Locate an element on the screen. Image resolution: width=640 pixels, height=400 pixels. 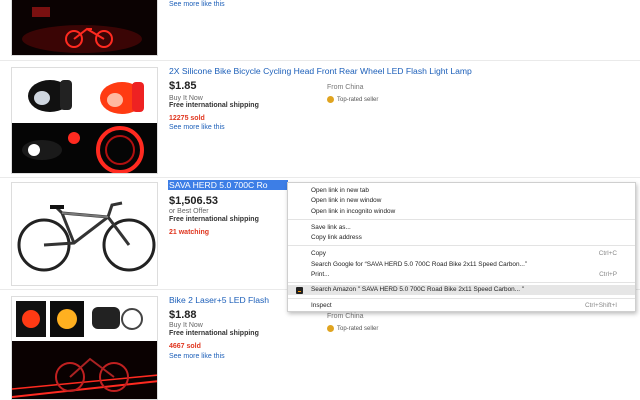
menu-item-open-new-tab: Open link in new tab is located at coordinates (461, 191).